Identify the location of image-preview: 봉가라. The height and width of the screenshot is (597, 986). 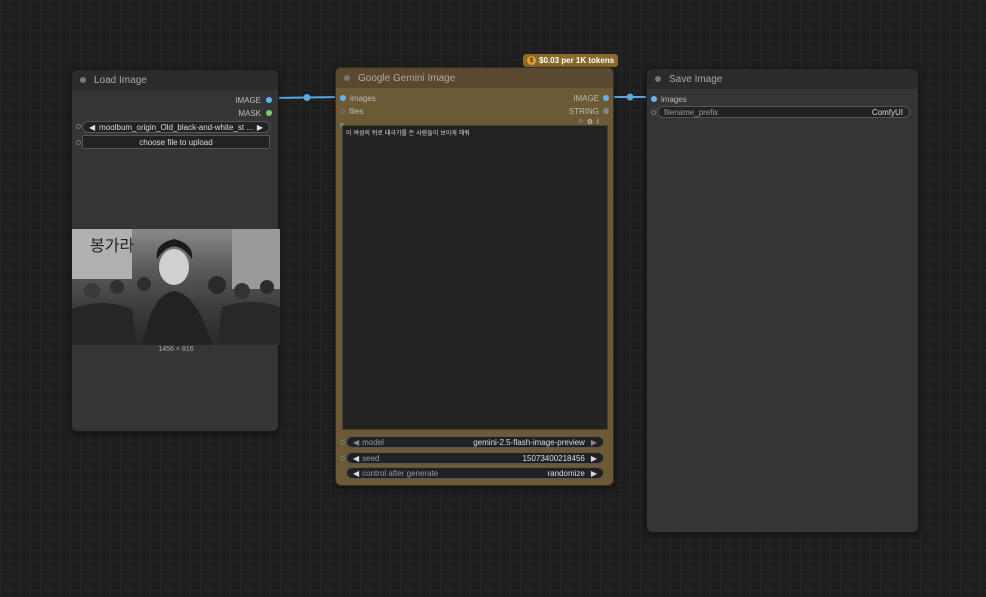
(176, 287).